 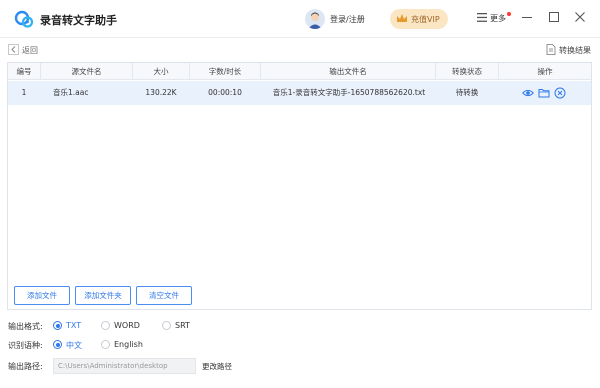 I want to click on format-label: 输出格式:, so click(x=25, y=326).